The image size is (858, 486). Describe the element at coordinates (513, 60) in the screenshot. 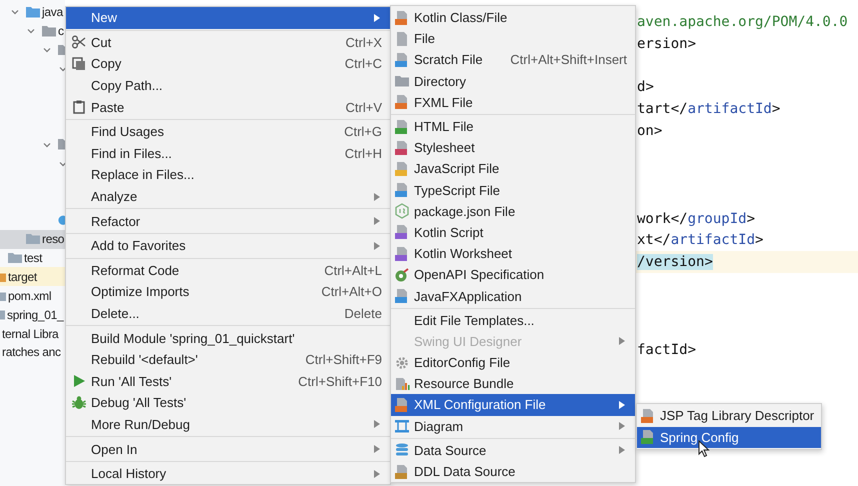

I see `menu-item: Scratch File Ctrl+Alt+Shift+Insert` at that location.